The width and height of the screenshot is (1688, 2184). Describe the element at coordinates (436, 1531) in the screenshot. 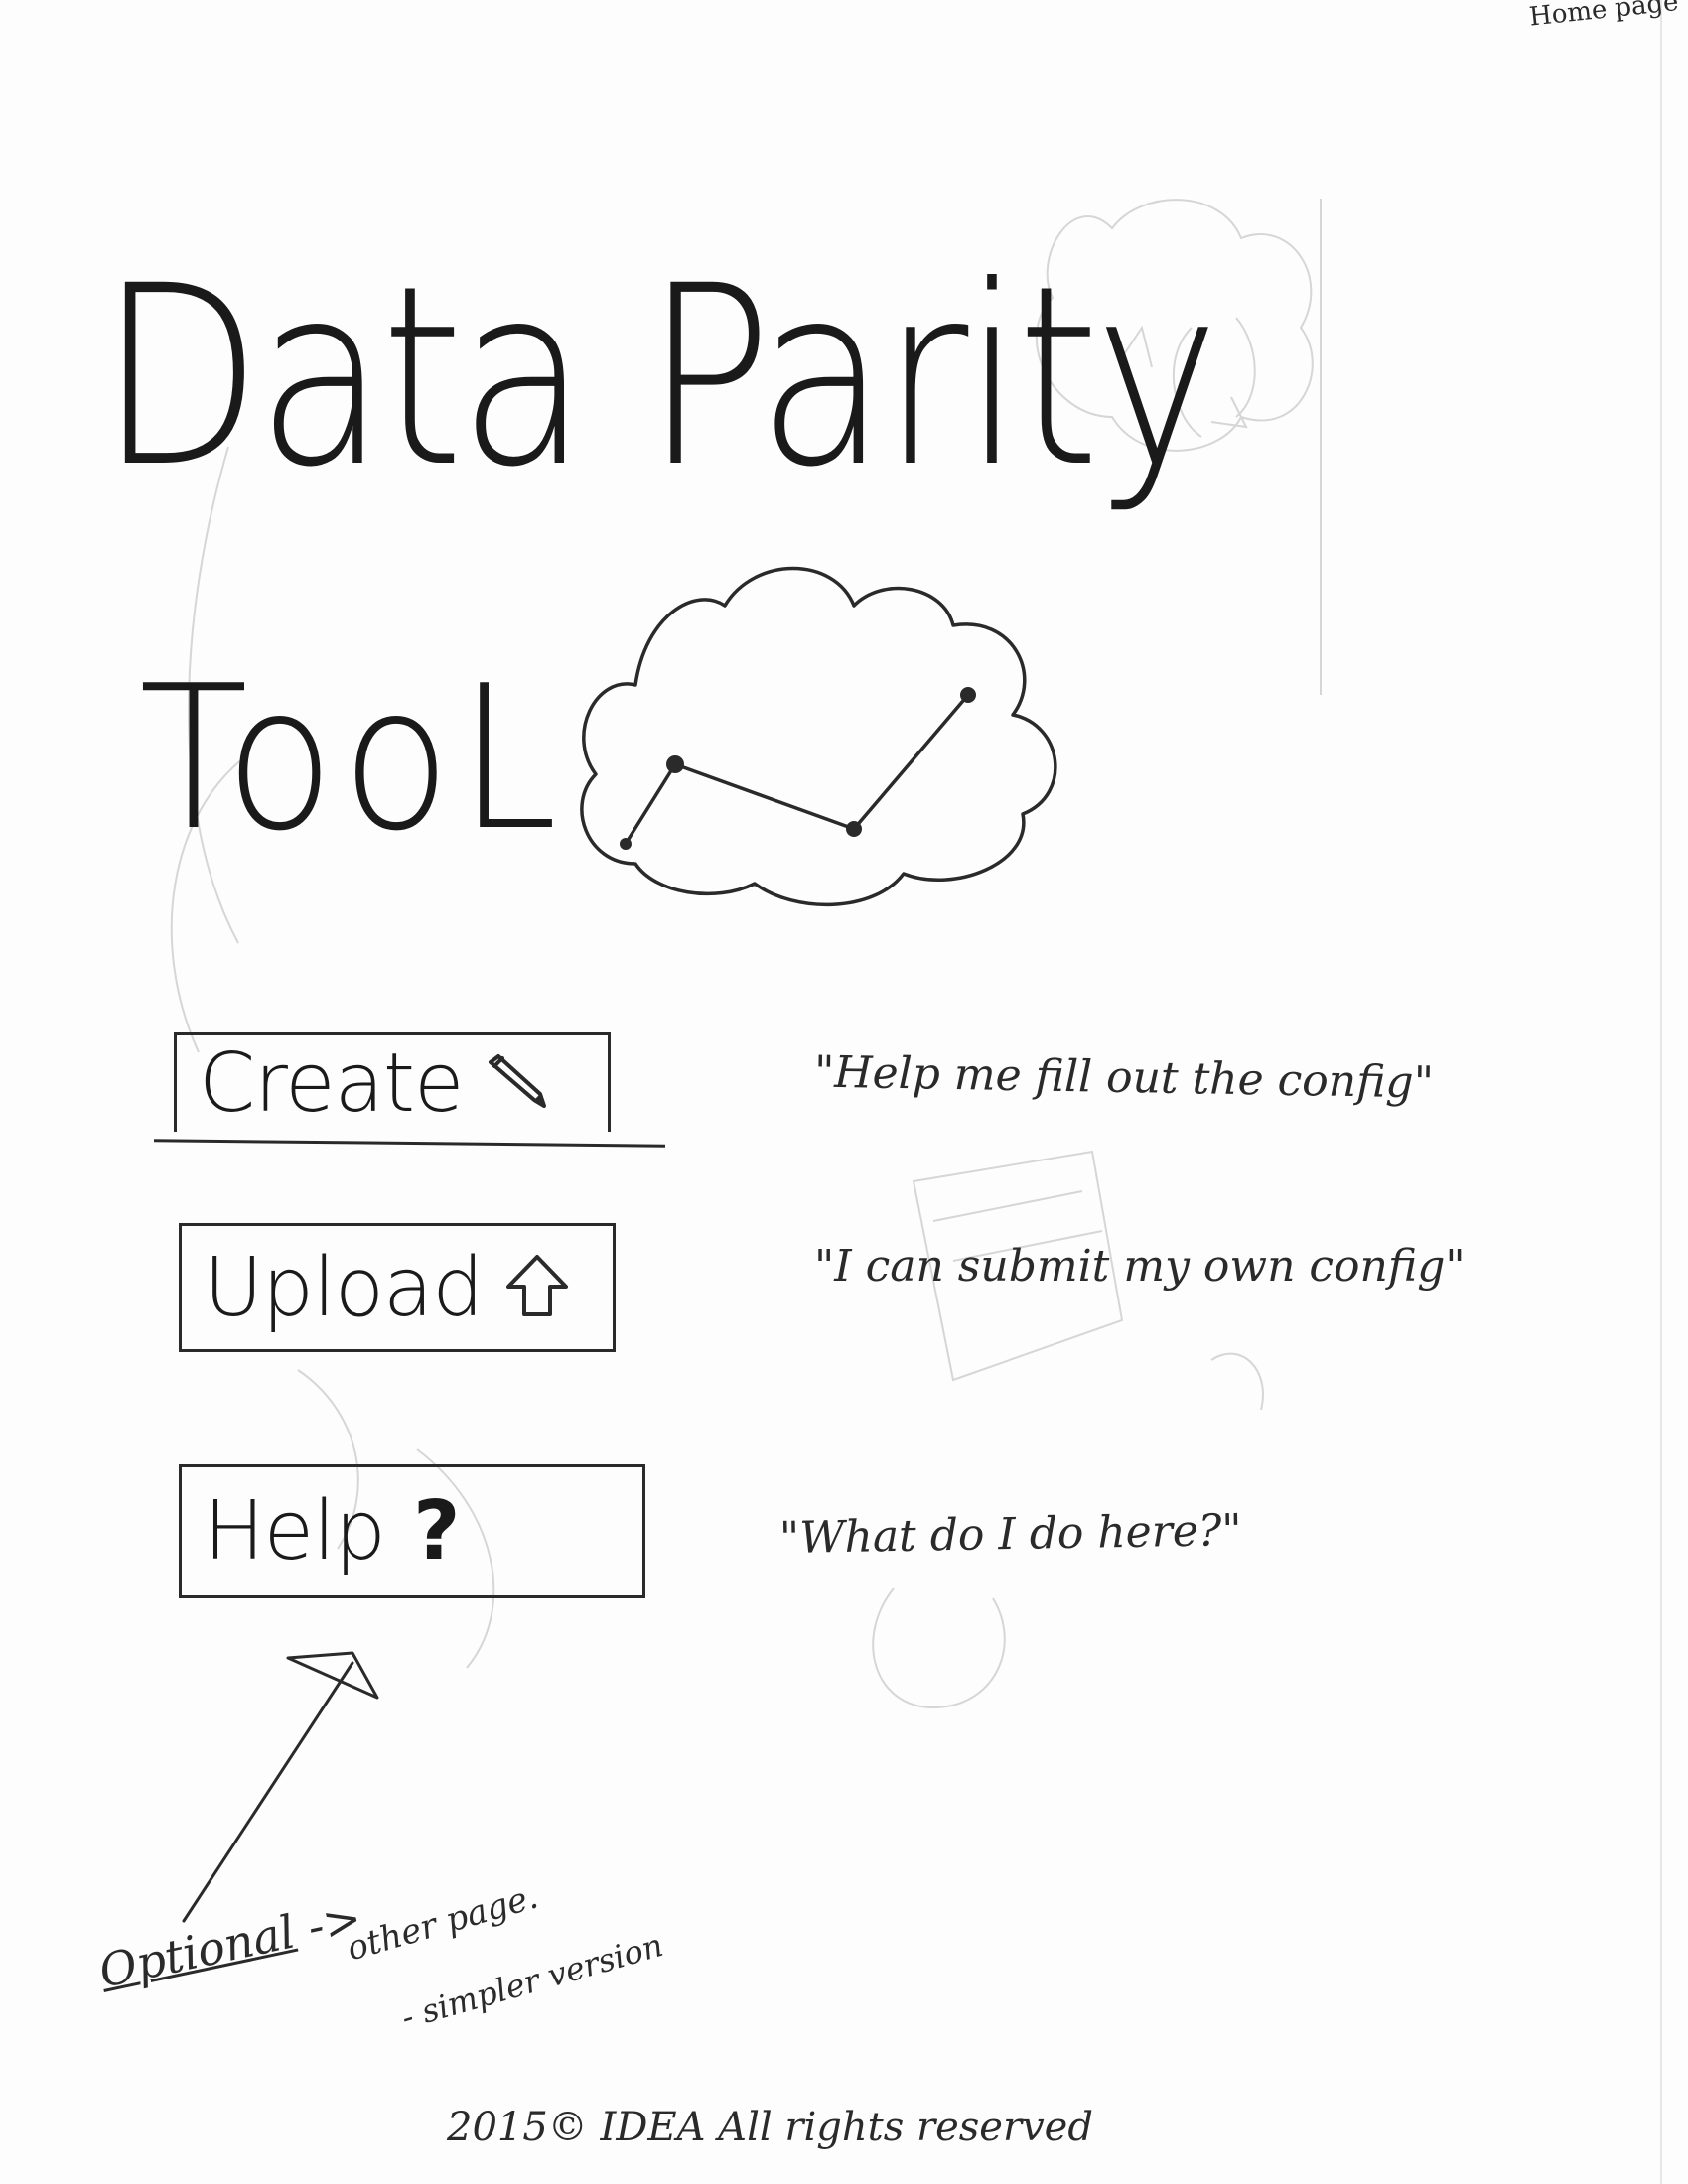

I see `question-mark-icon: ?` at that location.